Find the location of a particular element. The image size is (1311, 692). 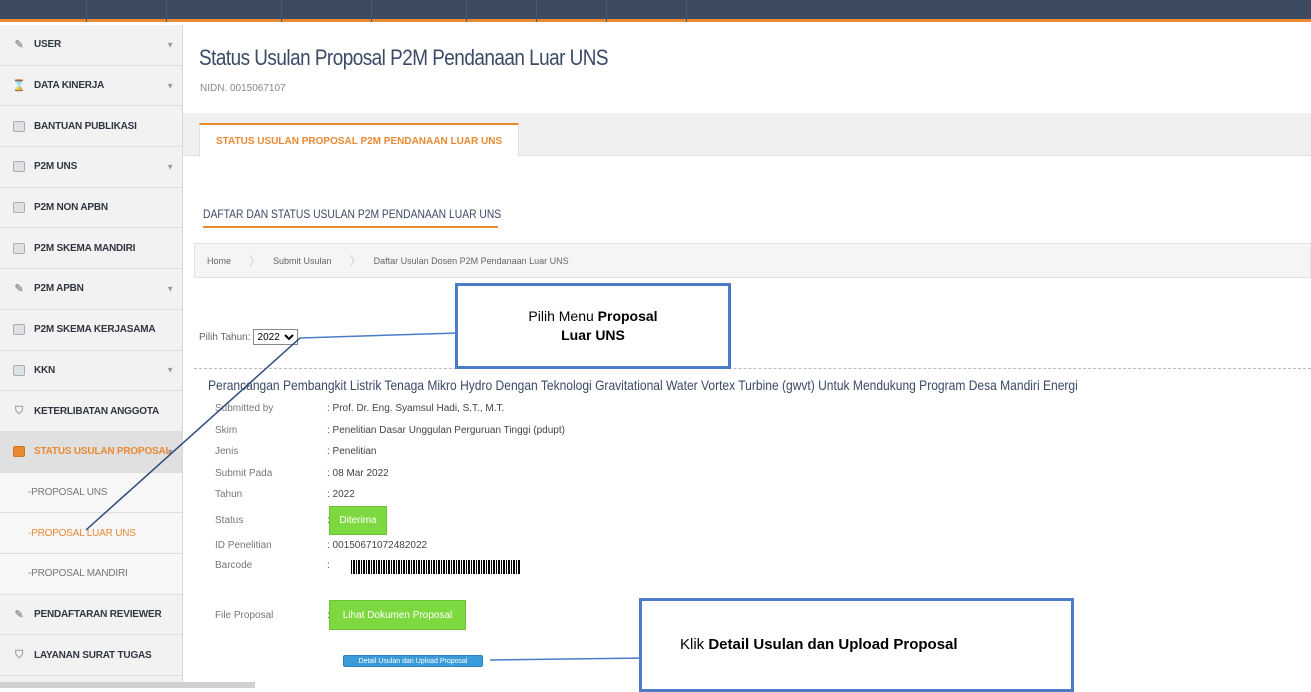

sidebar-item-p2m-skema-mandiri: P2M SKEMA MANDIRI is located at coordinates (91, 249).